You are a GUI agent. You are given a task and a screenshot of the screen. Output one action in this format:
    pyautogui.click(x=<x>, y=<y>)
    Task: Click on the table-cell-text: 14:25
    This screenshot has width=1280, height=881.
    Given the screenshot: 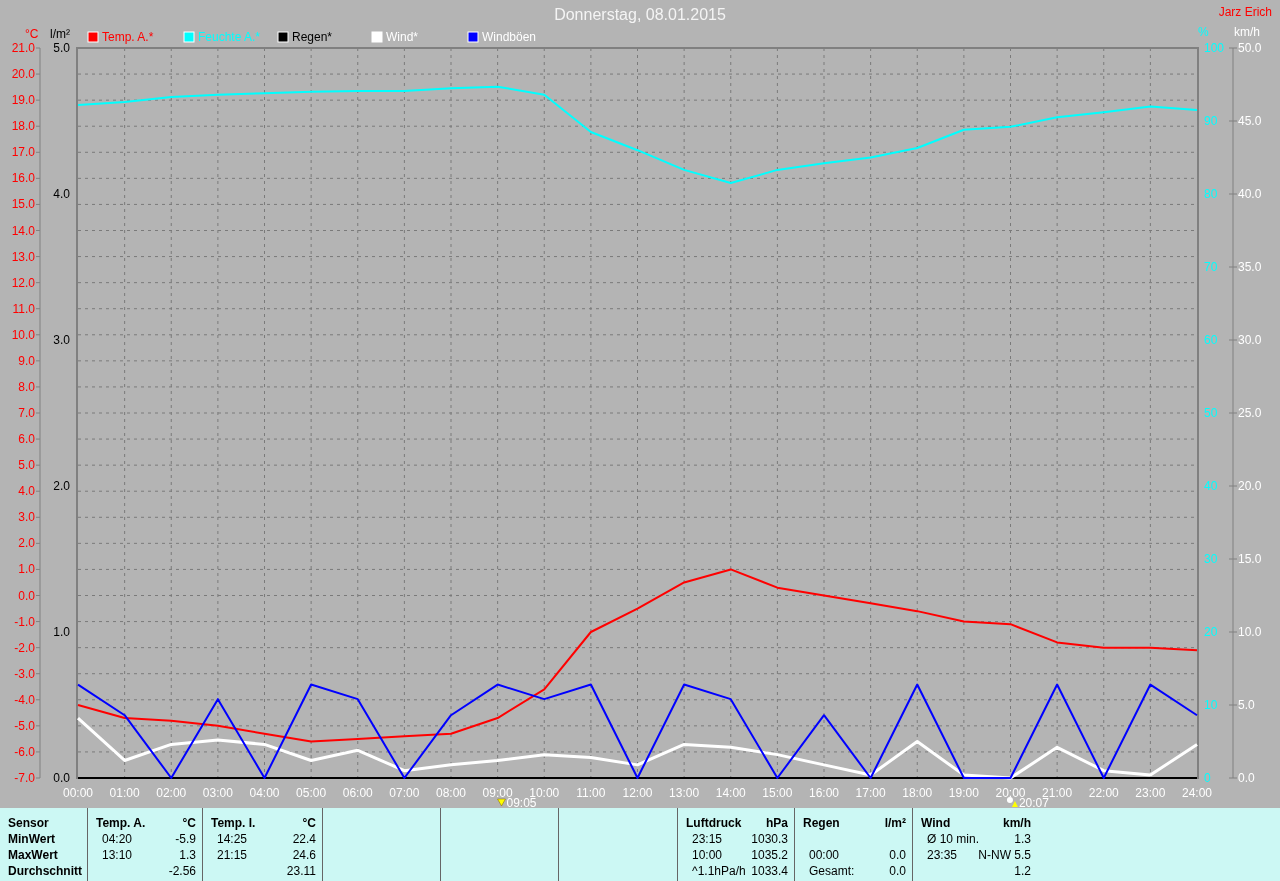 What is the action you would take?
    pyautogui.click(x=232, y=839)
    